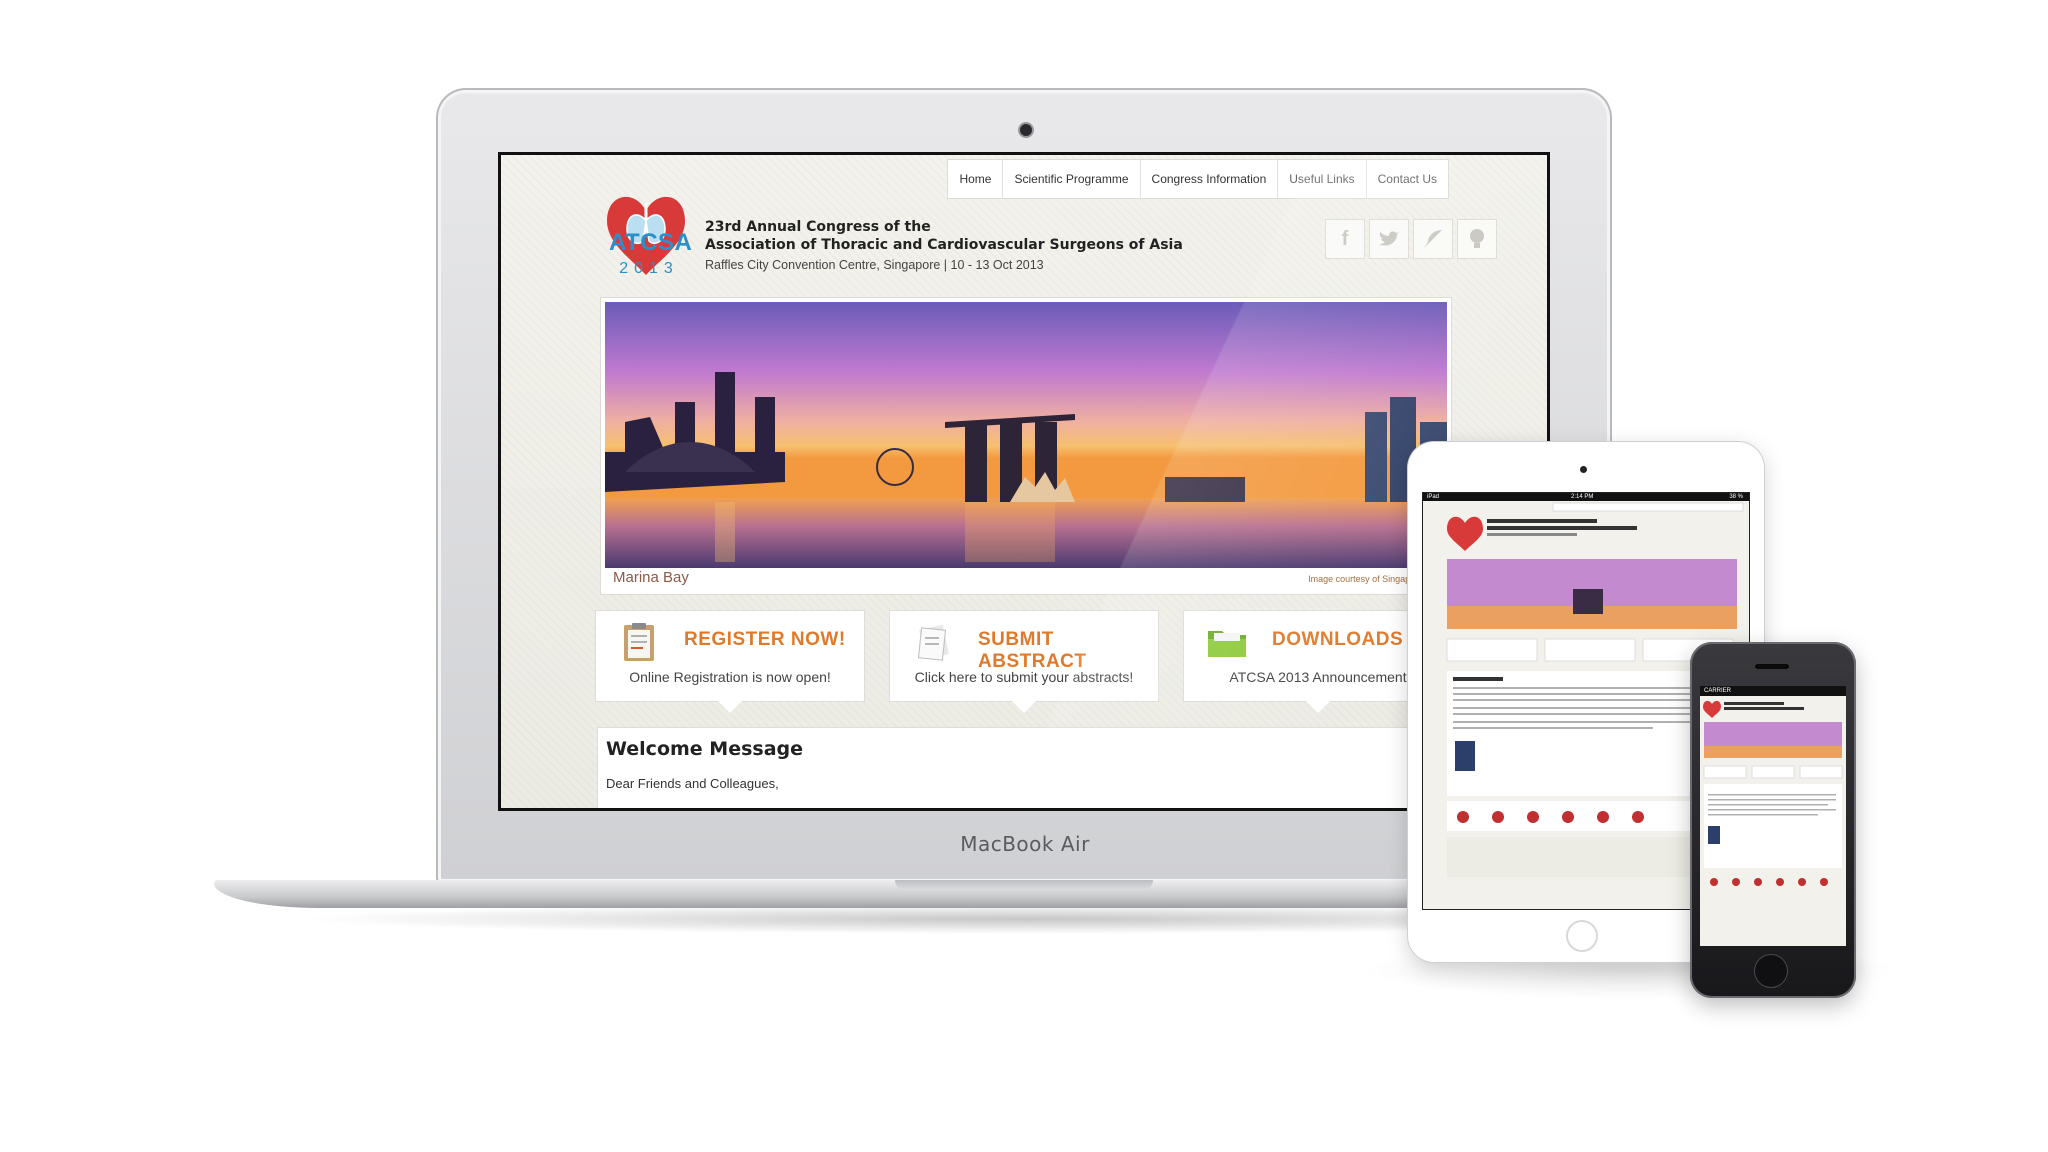 The height and width of the screenshot is (1152, 2048). I want to click on congress-title-line1: 23rd Annual Congress of the, so click(818, 227).